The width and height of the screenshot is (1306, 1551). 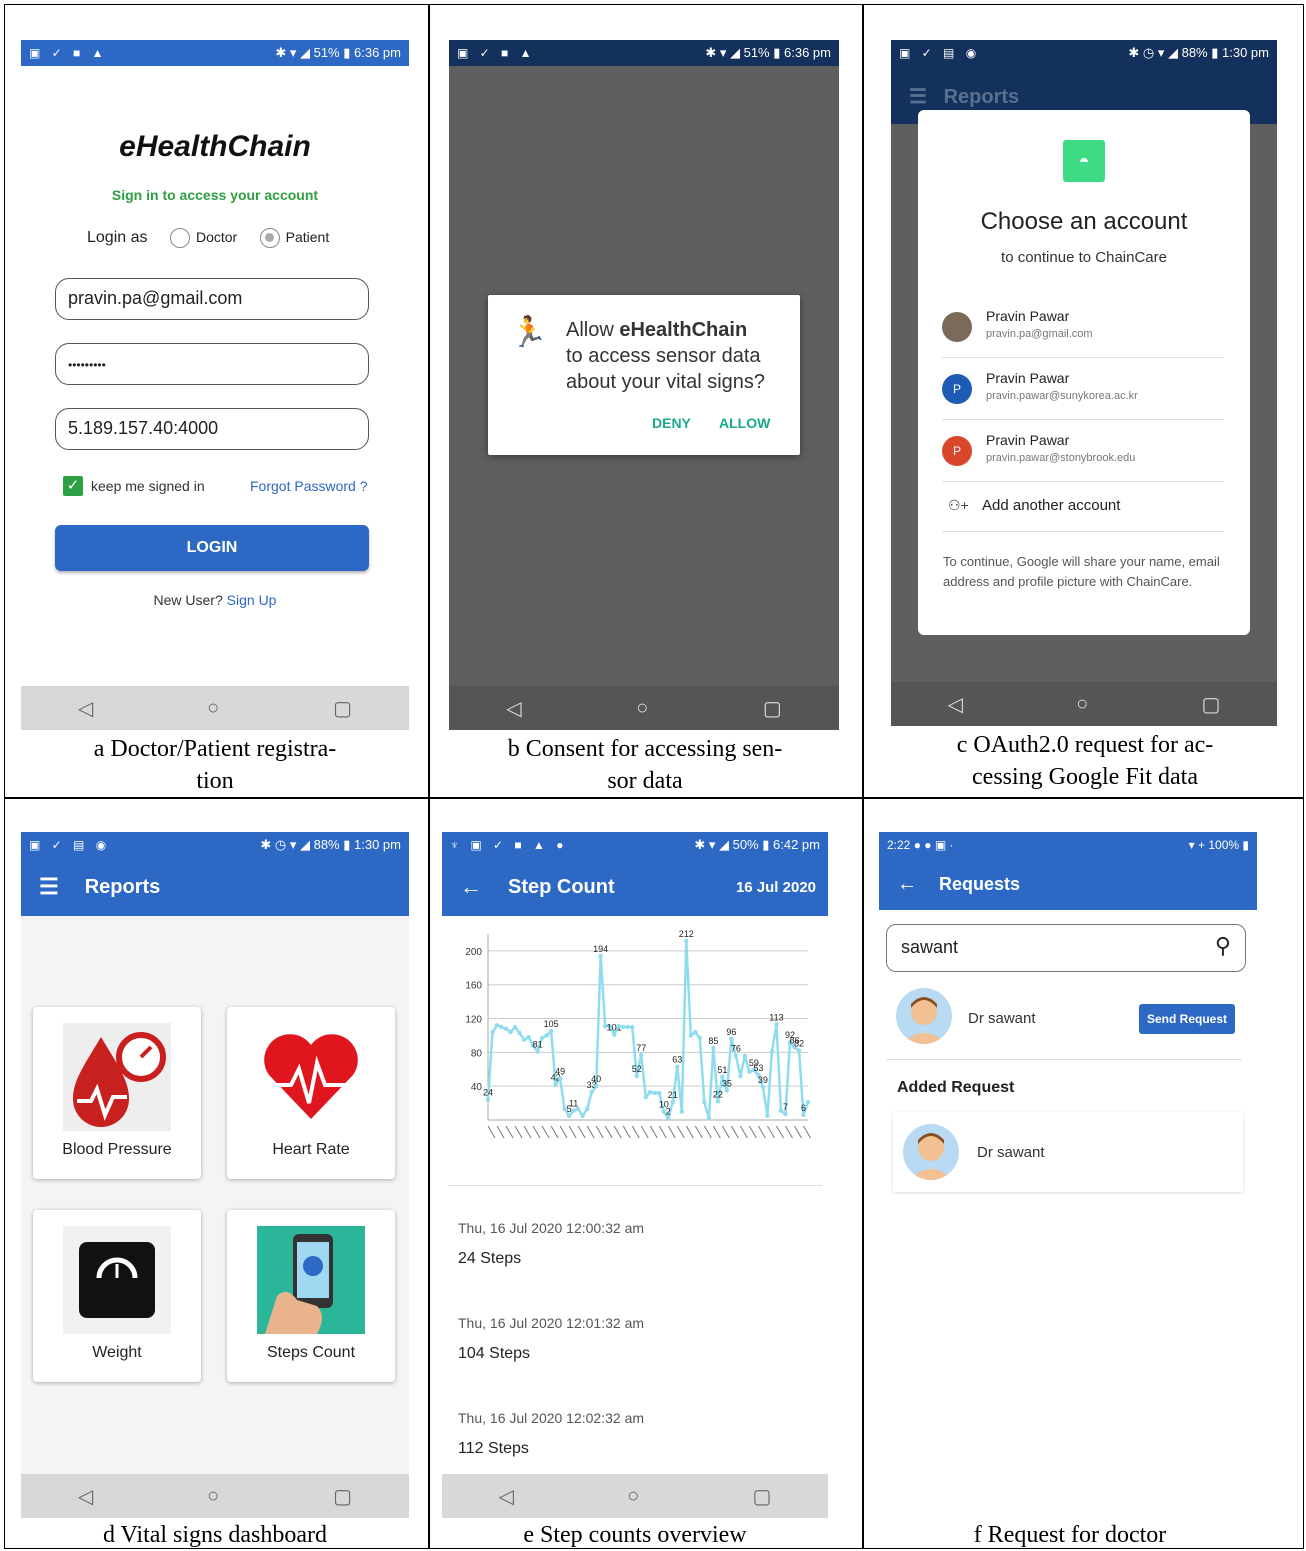 What do you see at coordinates (212, 548) in the screenshot?
I see `login-button: LOGIN` at bounding box center [212, 548].